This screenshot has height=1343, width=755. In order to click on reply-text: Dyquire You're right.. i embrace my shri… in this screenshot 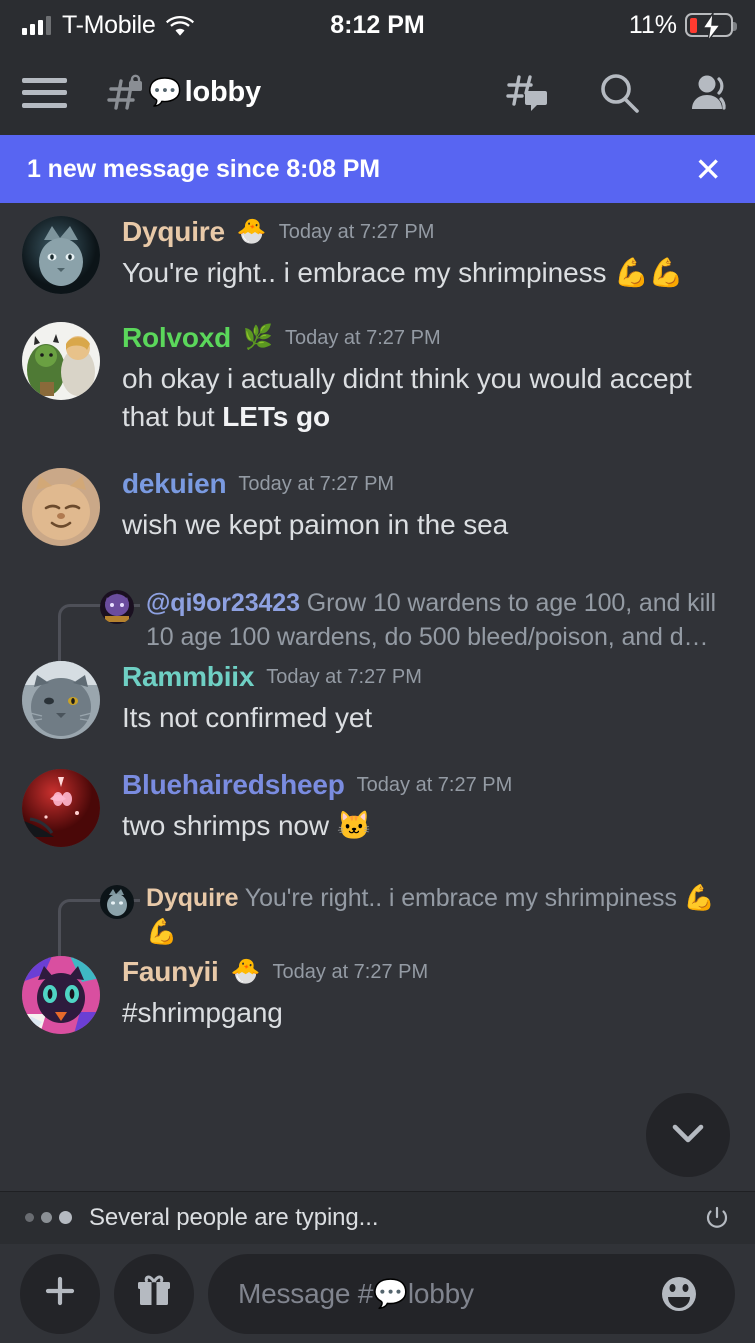, I will do `click(439, 915)`.